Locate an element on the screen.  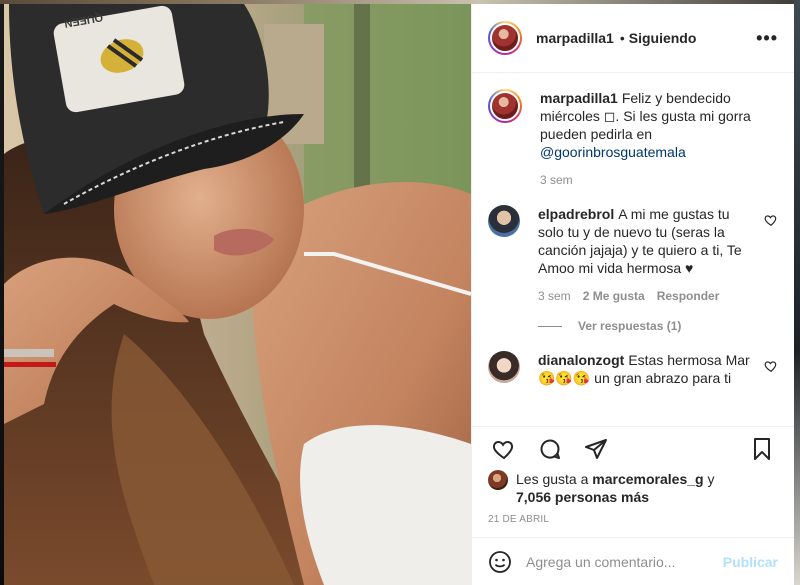
publish-button: Publicar is located at coordinates (750, 562).